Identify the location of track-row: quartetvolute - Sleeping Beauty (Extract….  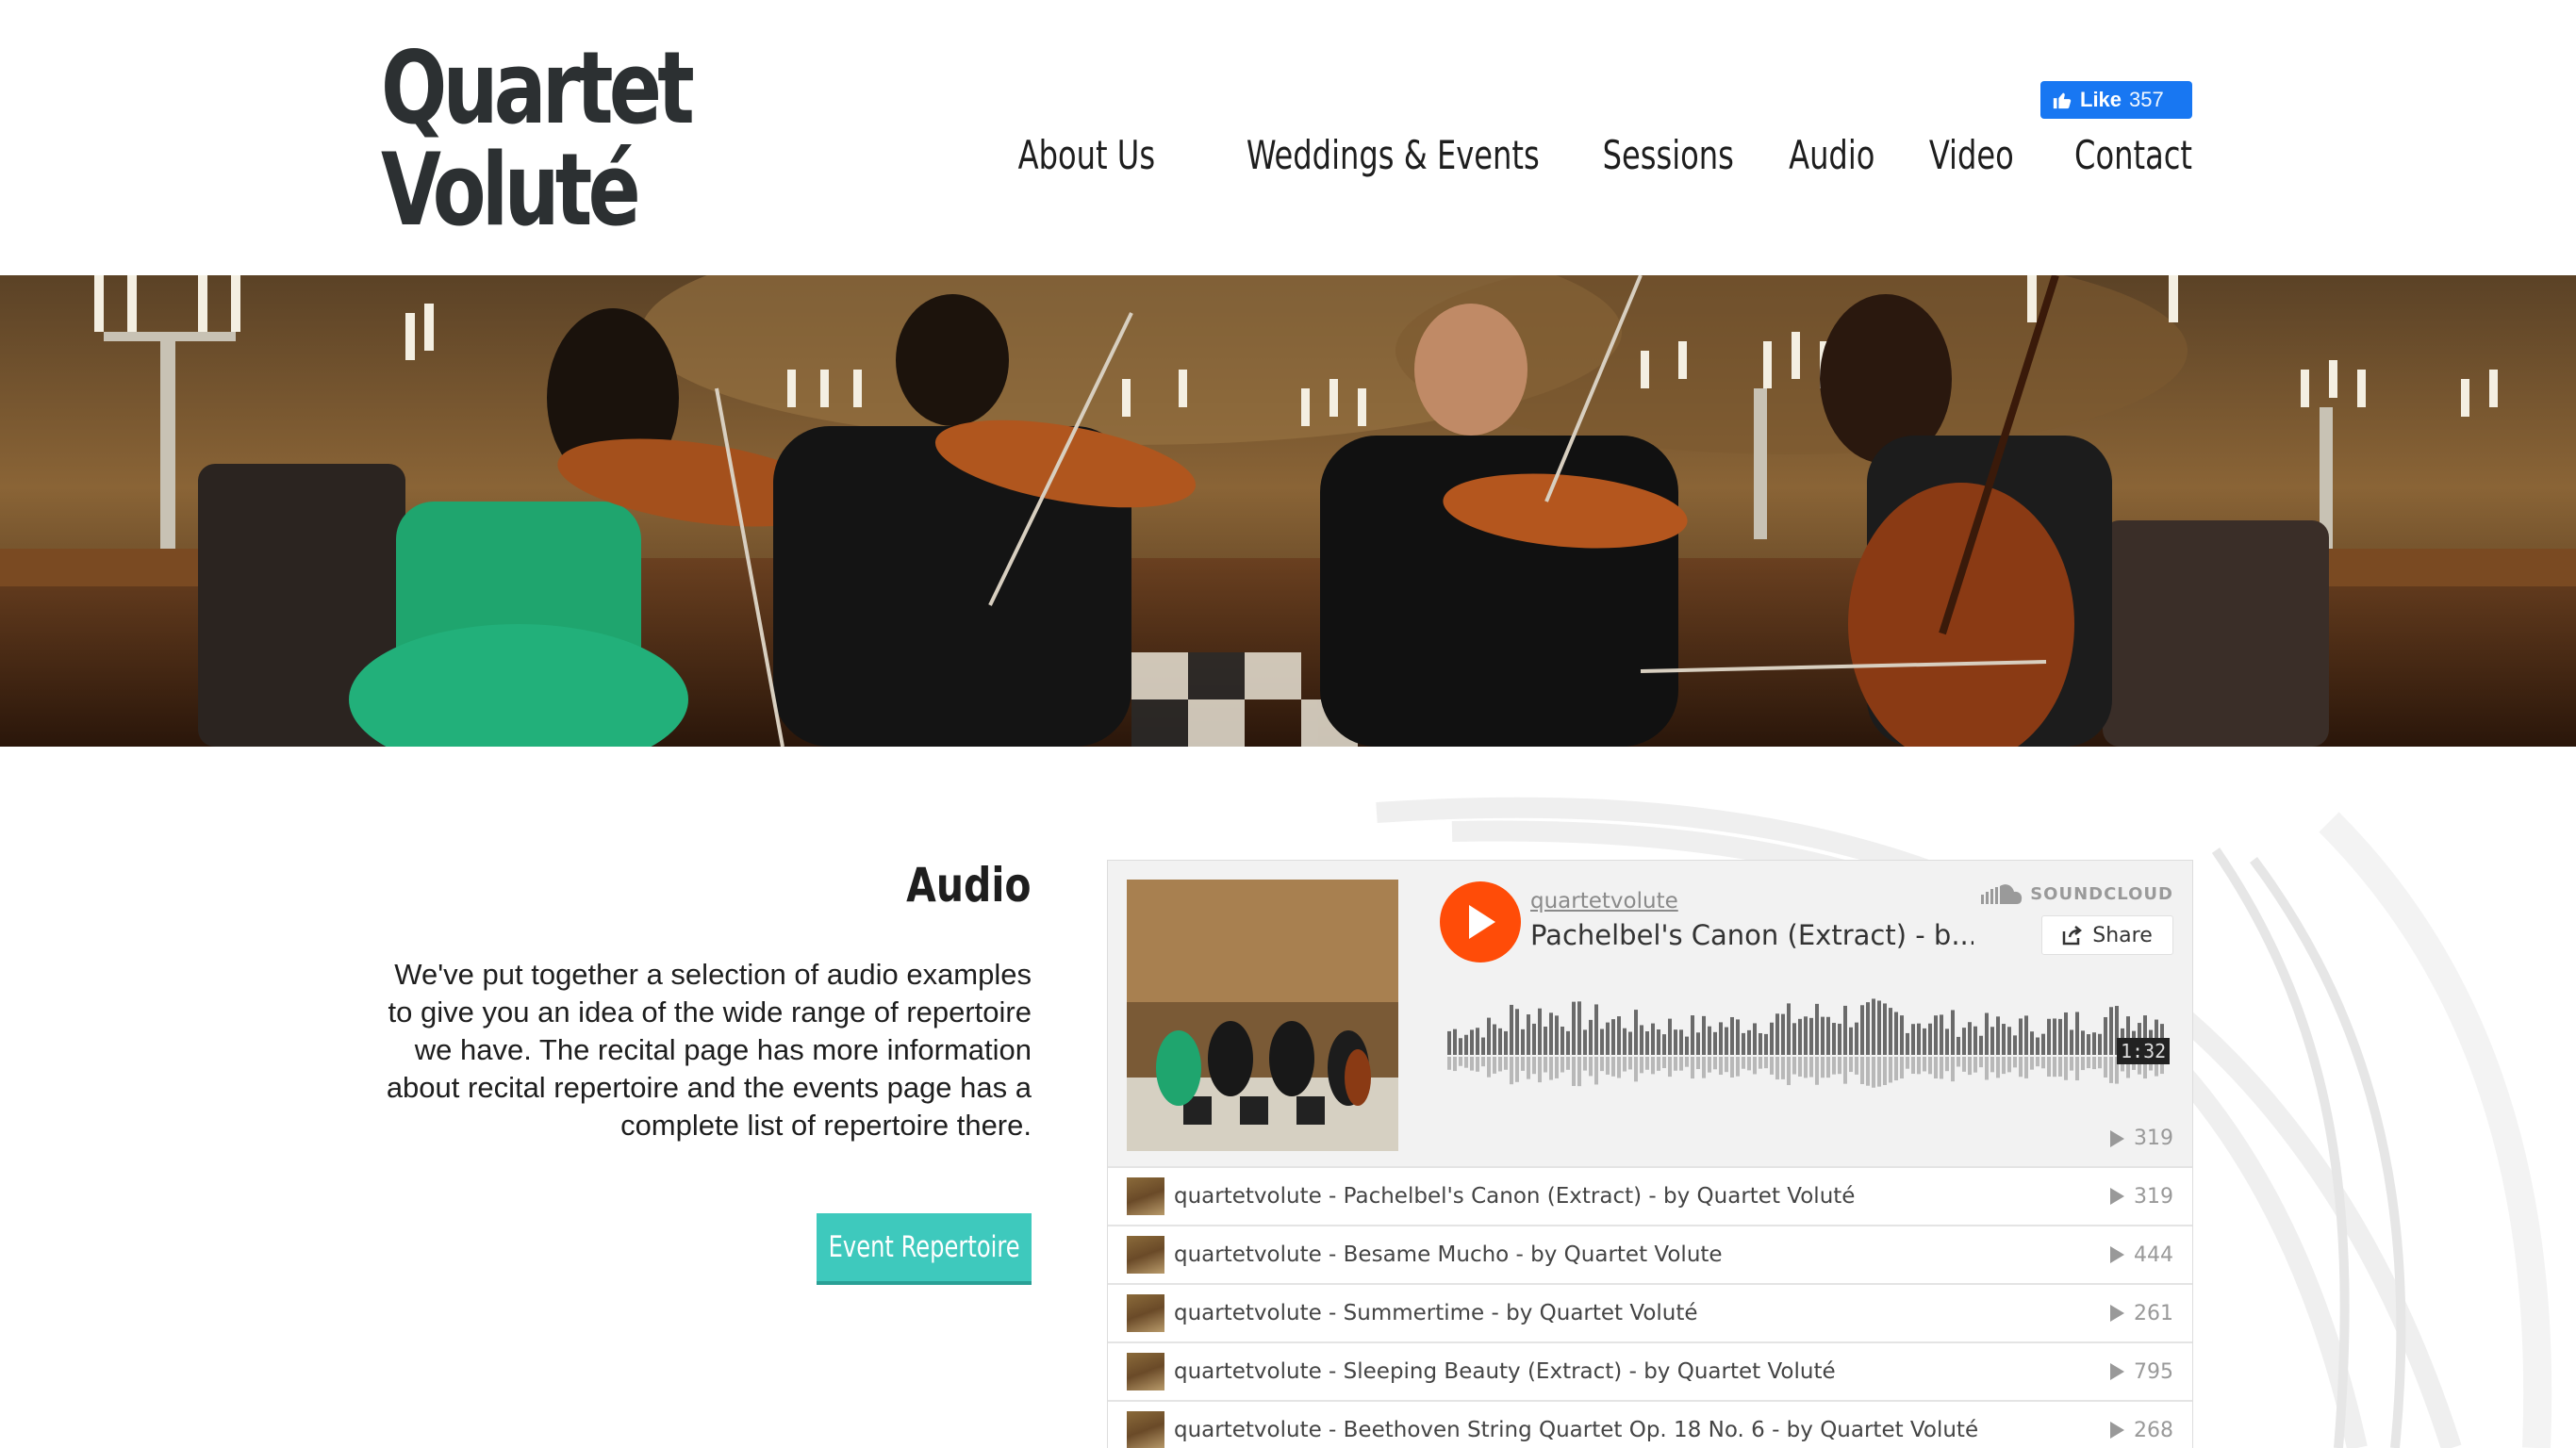
(1650, 1370).